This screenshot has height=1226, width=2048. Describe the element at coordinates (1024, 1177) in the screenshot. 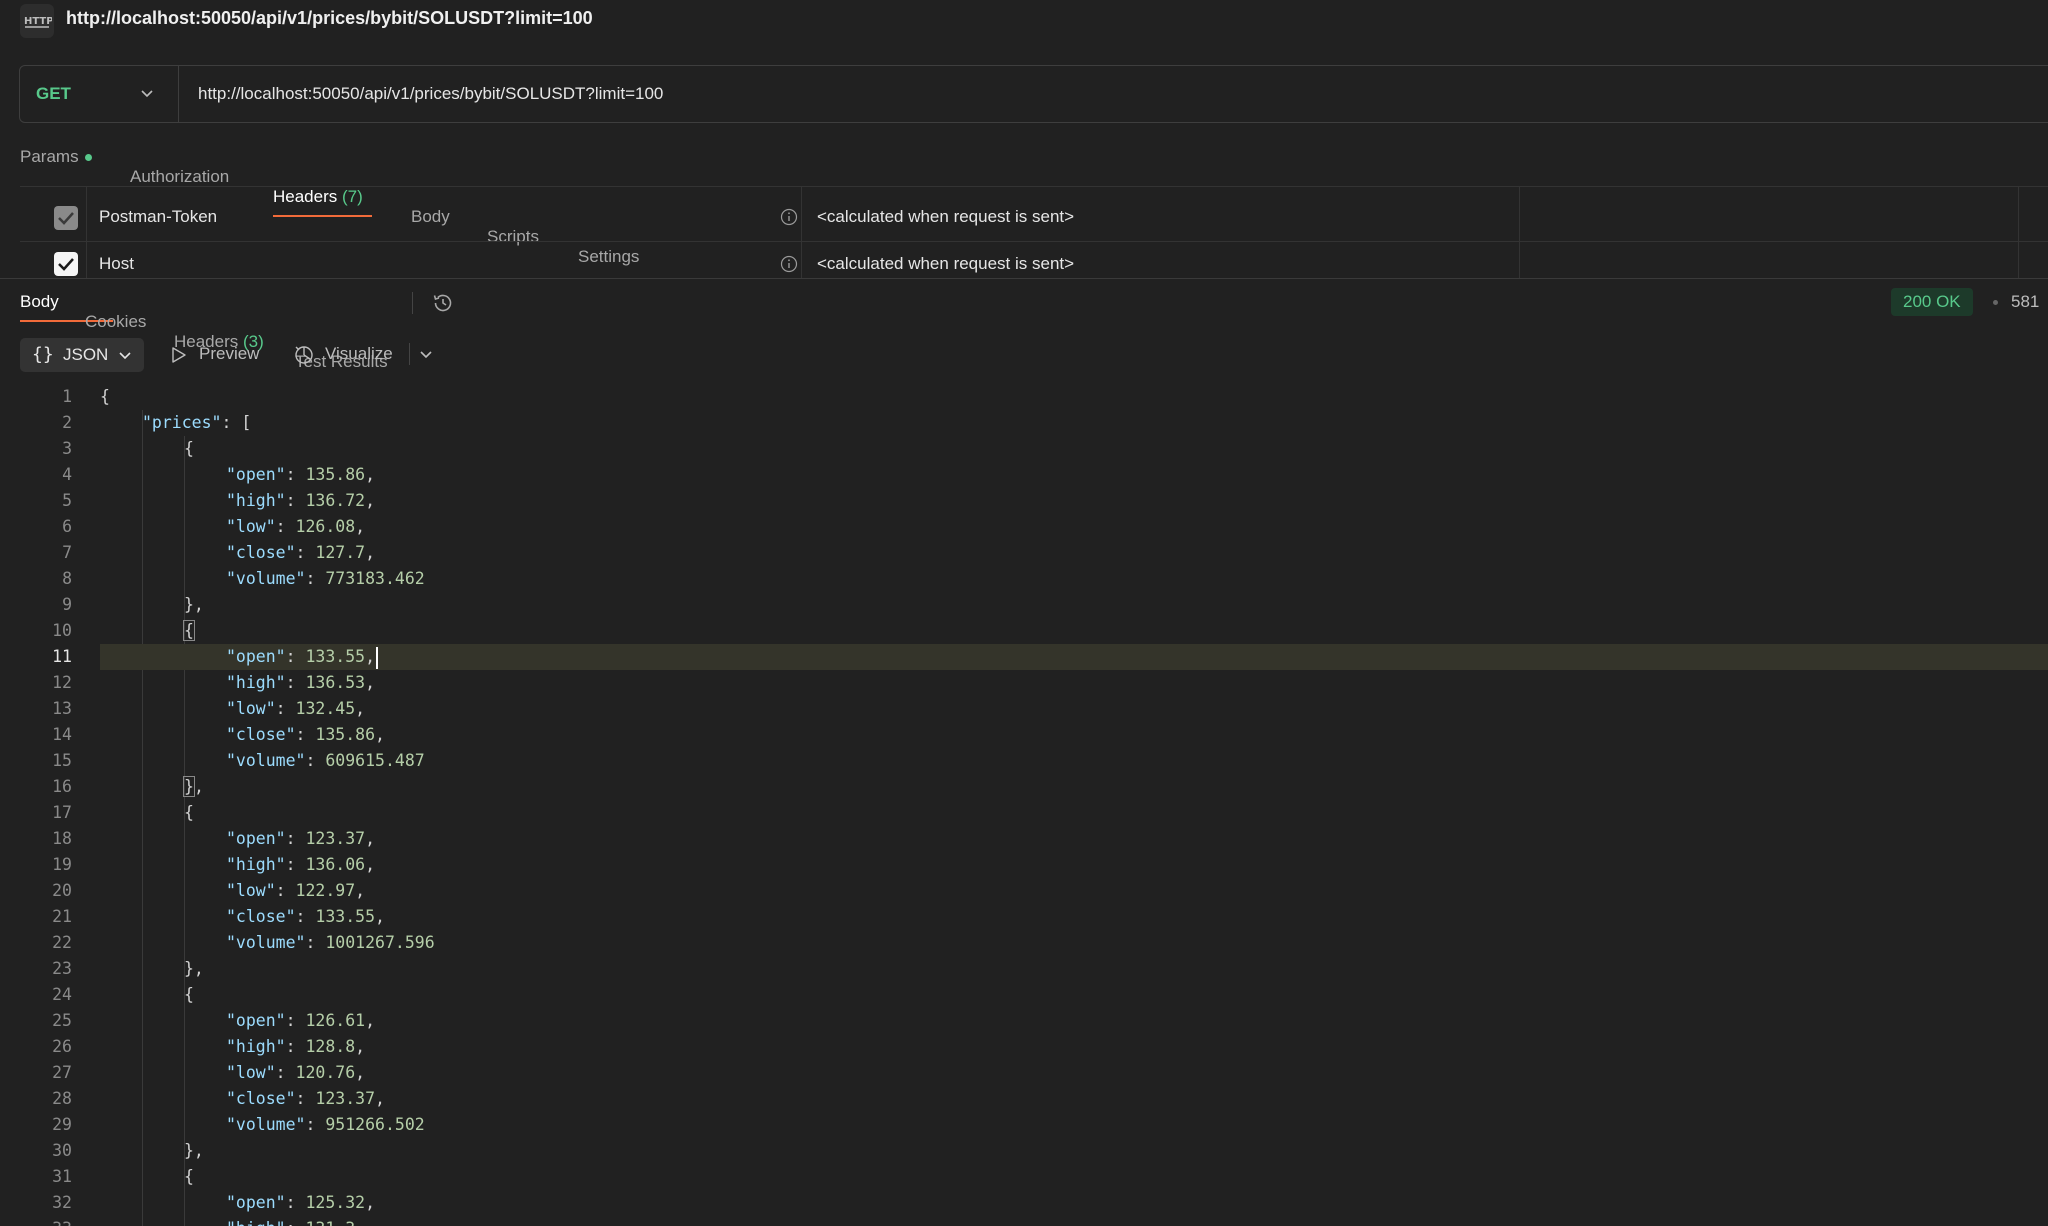

I see `code-line: 31 {` at that location.